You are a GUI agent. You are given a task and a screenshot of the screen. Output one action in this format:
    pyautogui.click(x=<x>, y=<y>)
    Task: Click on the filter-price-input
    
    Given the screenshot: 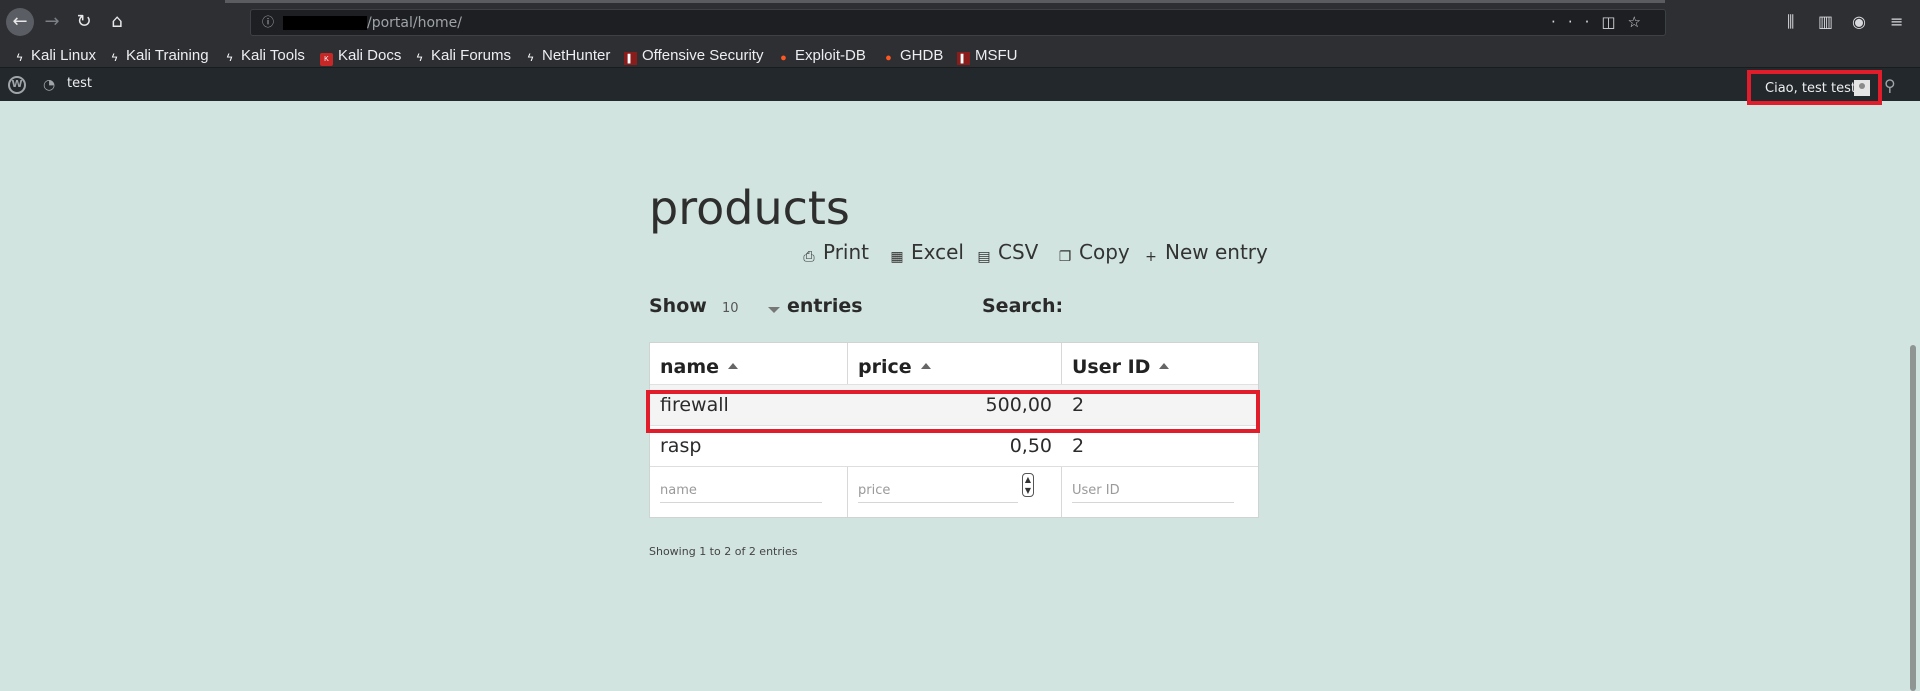 What is the action you would take?
    pyautogui.click(x=938, y=491)
    